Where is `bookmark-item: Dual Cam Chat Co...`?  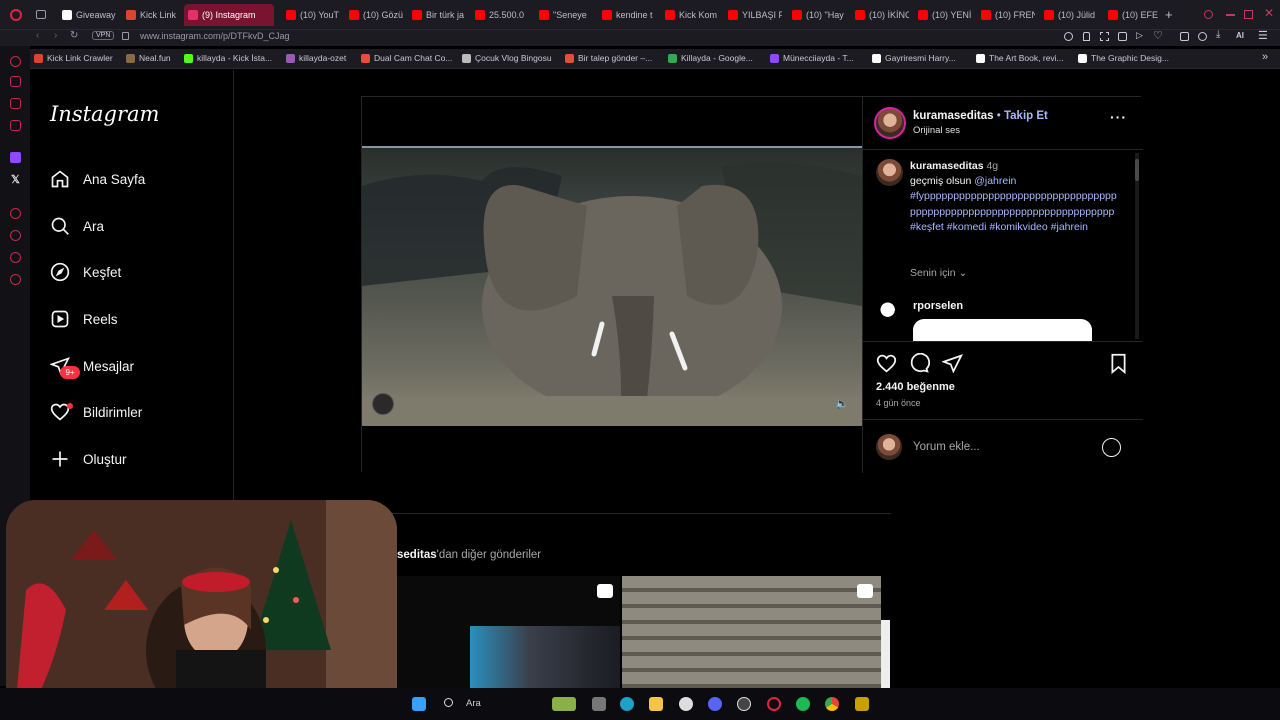 bookmark-item: Dual Cam Chat Co... is located at coordinates (406, 58).